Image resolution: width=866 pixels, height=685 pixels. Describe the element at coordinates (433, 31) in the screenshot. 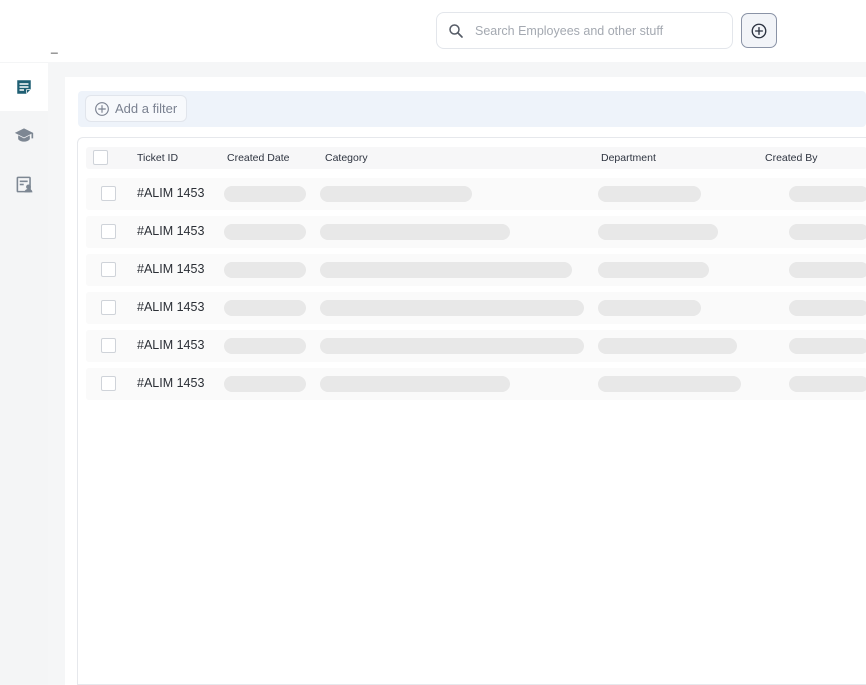

I see `top-bar: _` at that location.